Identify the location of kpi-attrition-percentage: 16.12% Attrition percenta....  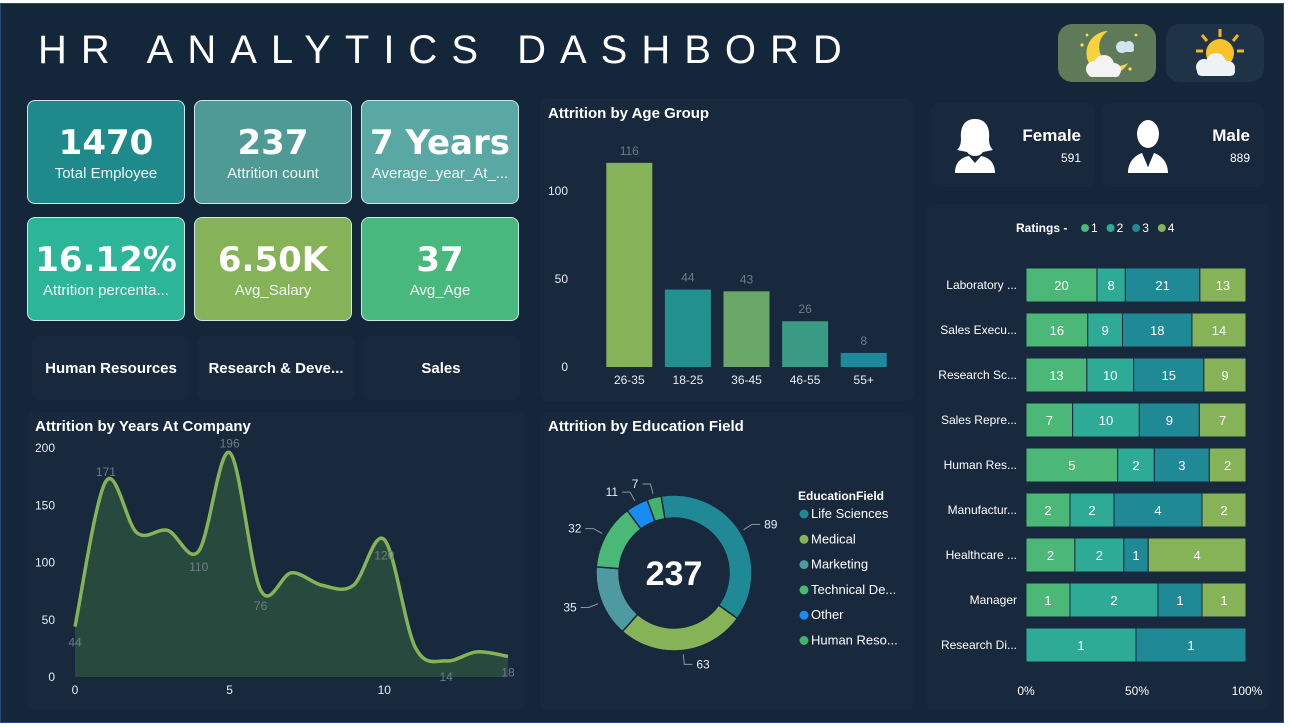
(106, 269).